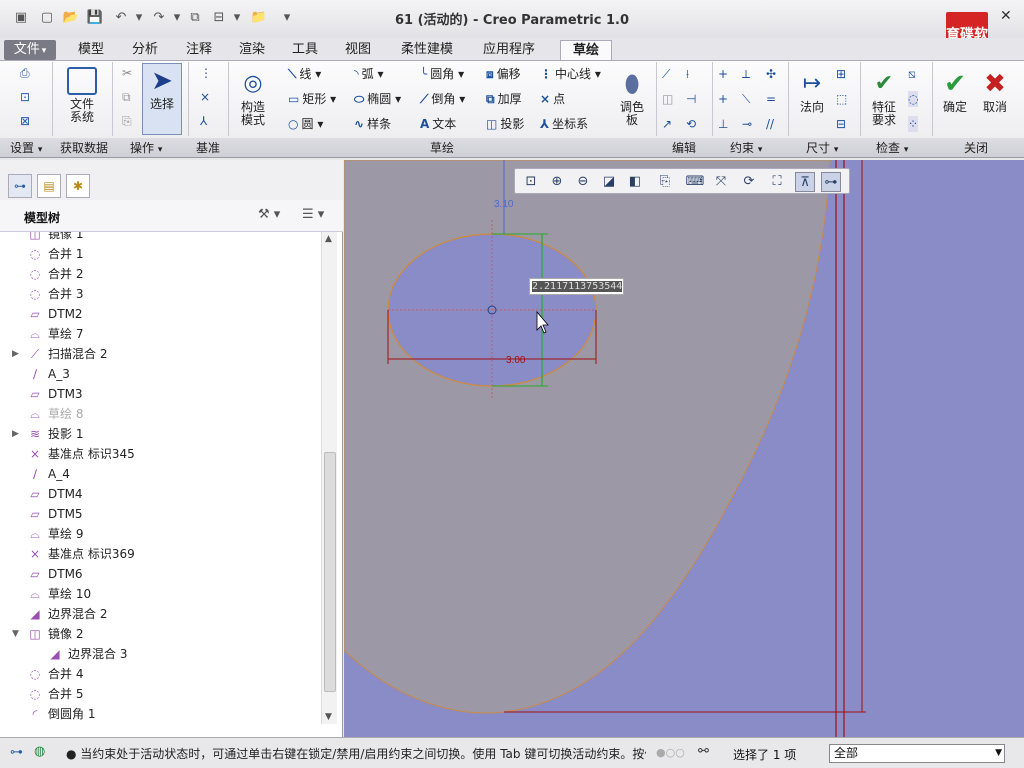 The height and width of the screenshot is (768, 1024). Describe the element at coordinates (504, 204) in the screenshot. I see `dimension-label-top: 3.10` at that location.